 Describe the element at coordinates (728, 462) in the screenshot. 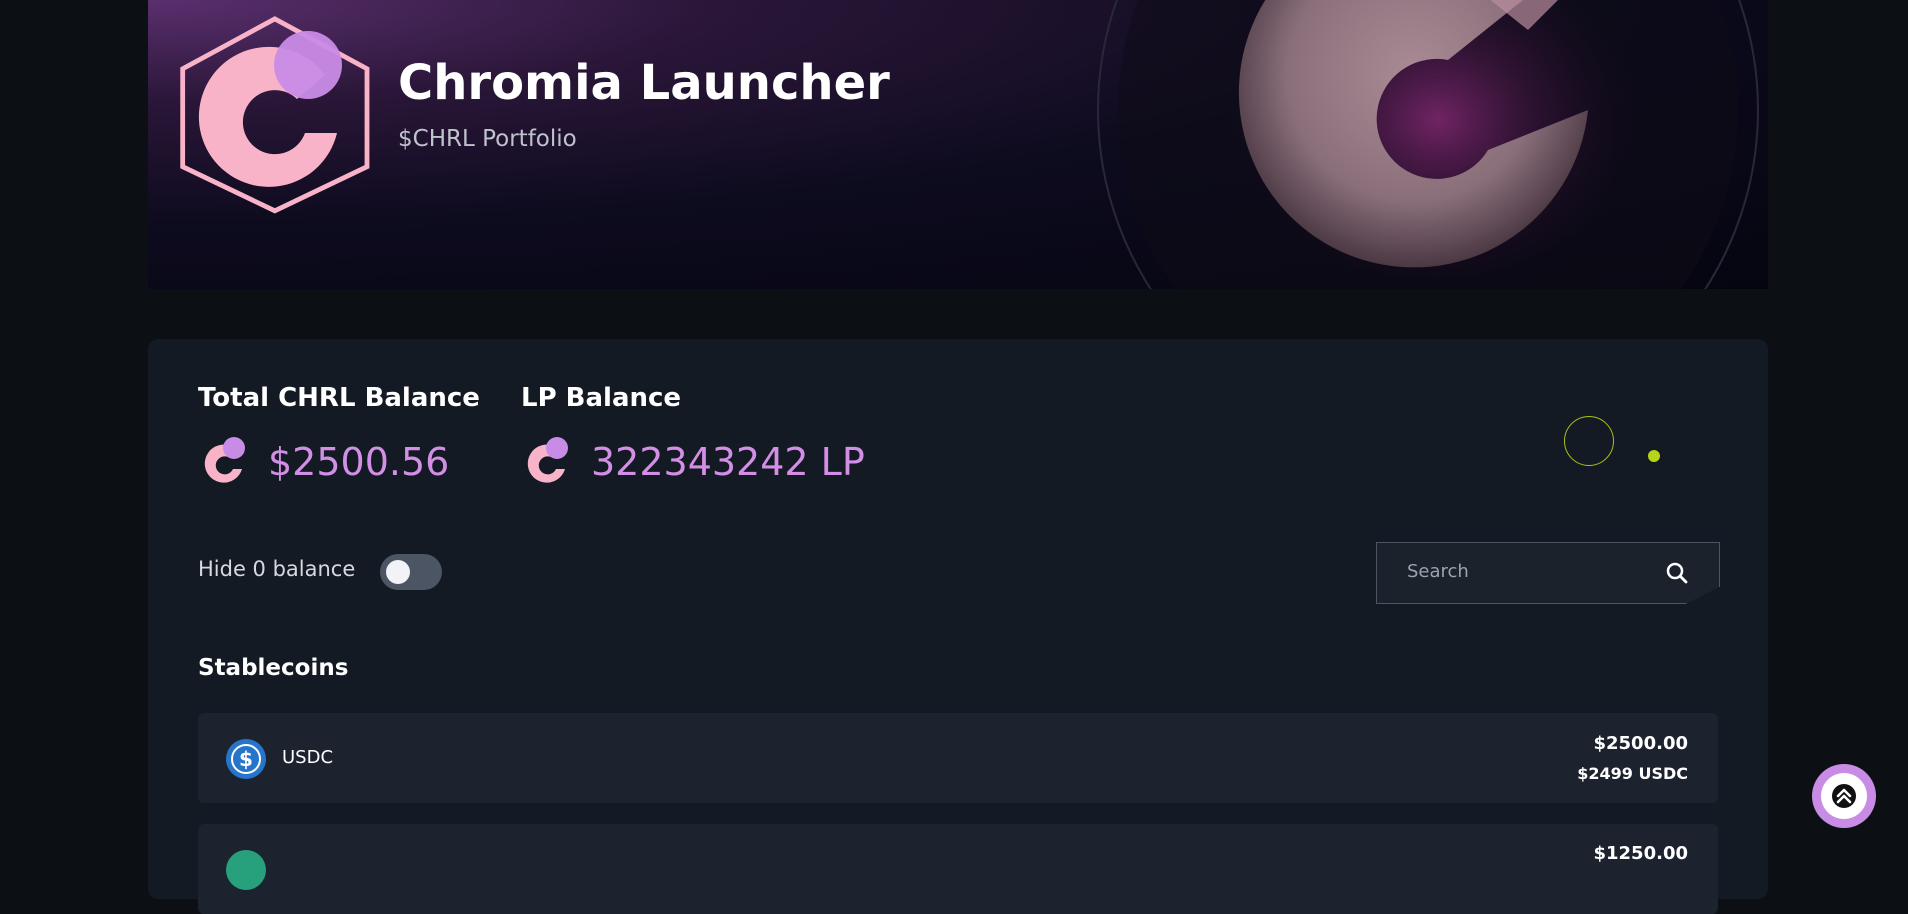

I see `lp-balance-value: 322343242 LP` at that location.